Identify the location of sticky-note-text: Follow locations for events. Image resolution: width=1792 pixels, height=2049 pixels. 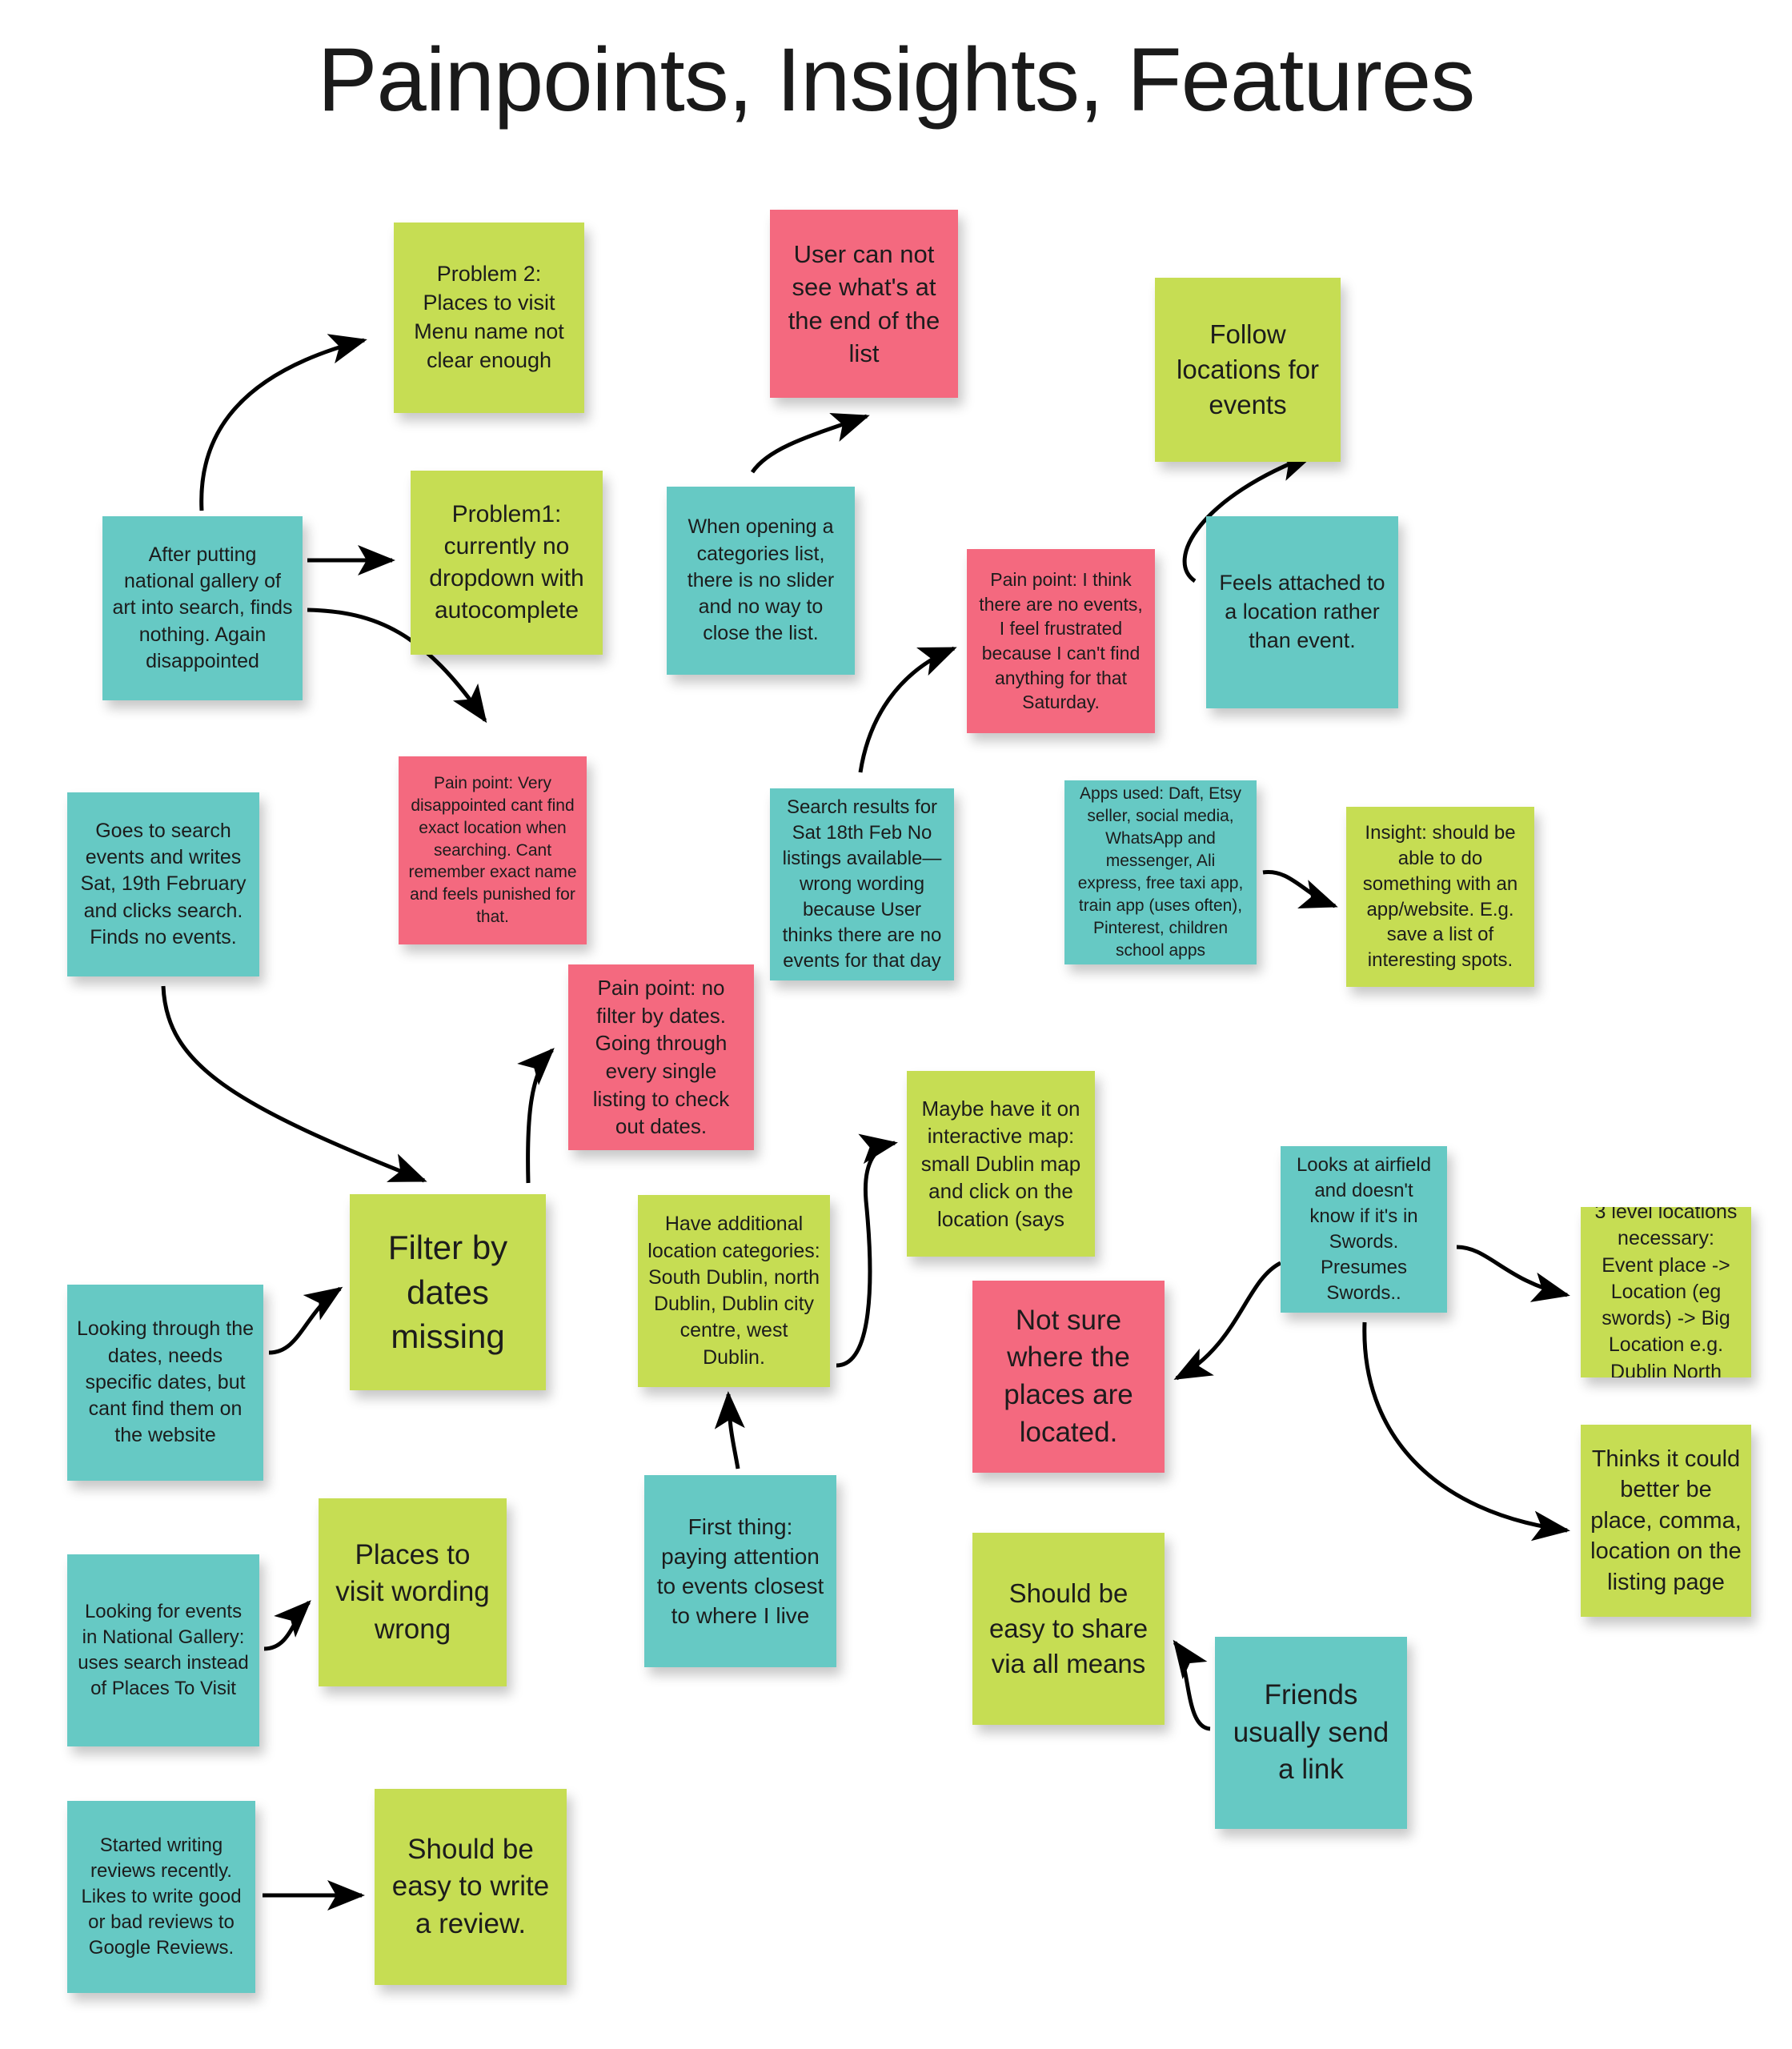
(1248, 369).